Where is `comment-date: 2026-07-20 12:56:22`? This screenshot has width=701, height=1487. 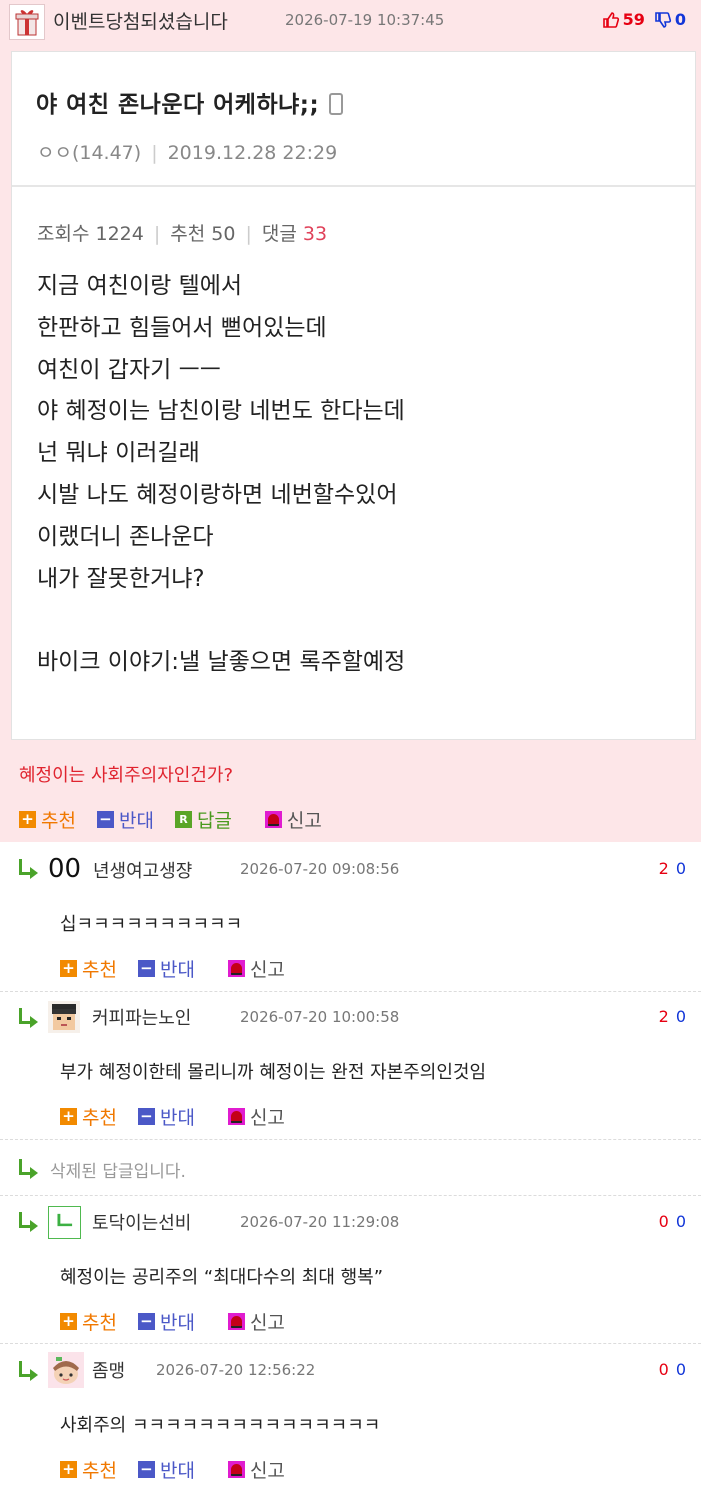 comment-date: 2026-07-20 12:56:22 is located at coordinates (236, 1370).